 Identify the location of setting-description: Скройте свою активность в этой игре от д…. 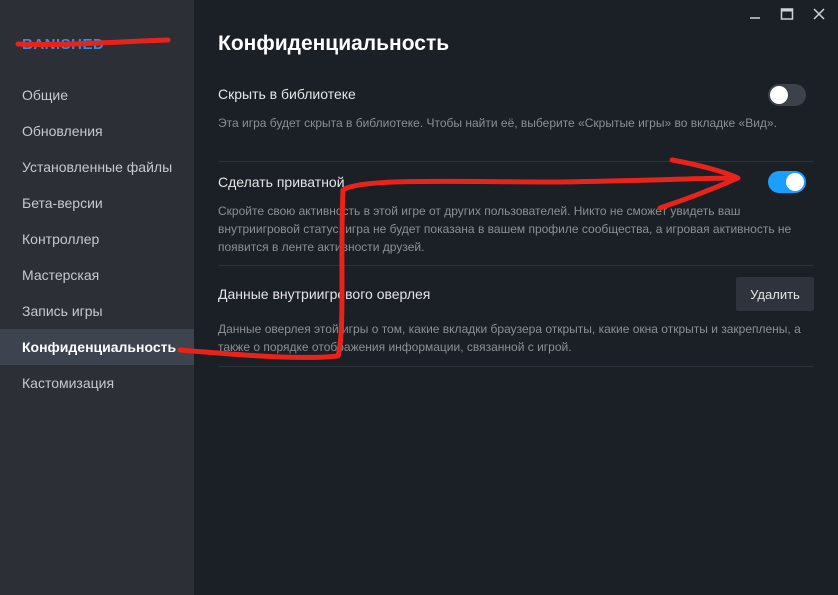
(505, 229).